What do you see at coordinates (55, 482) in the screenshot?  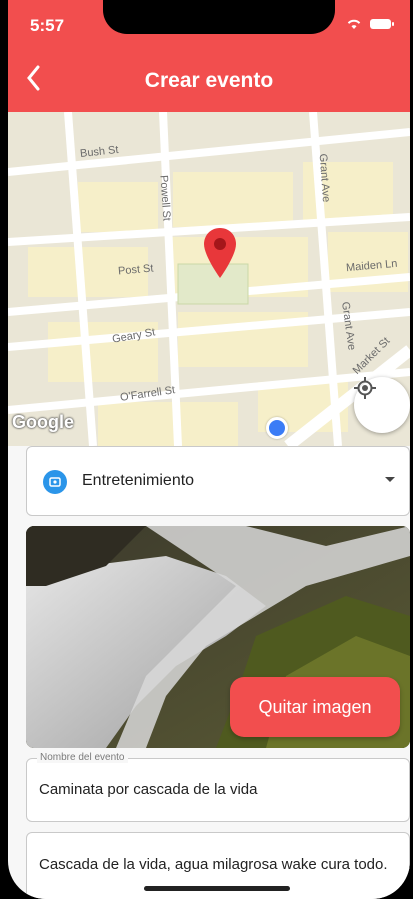 I see `category-icon` at bounding box center [55, 482].